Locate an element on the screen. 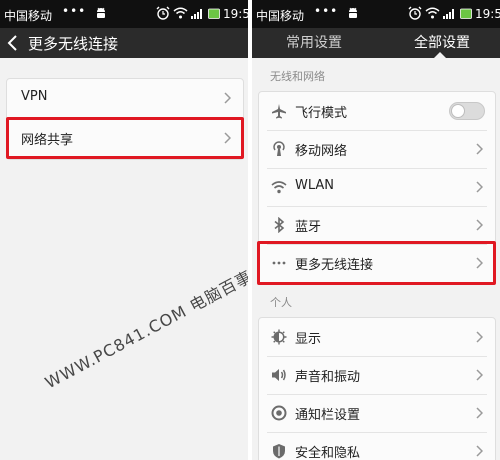  more-wireless-card: VPN 网络共享 is located at coordinates (125, 119).